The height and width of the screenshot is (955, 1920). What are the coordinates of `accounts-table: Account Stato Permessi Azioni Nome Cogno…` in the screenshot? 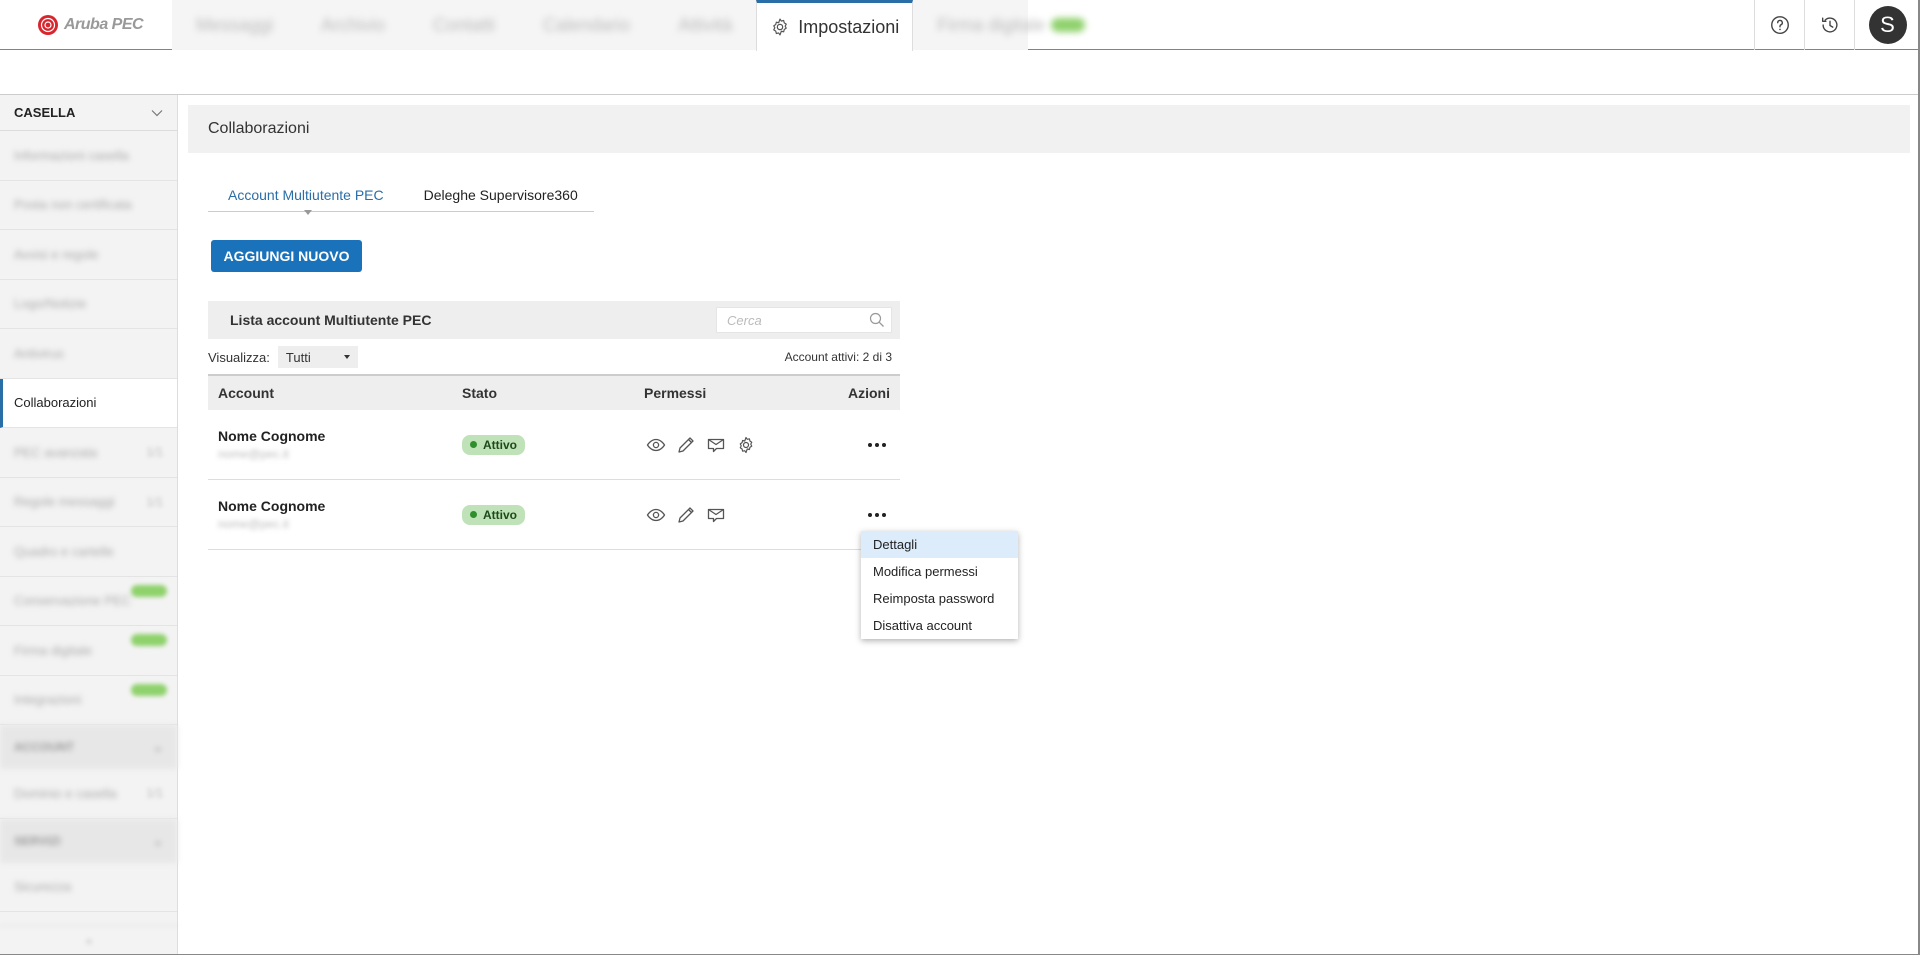 It's located at (554, 462).